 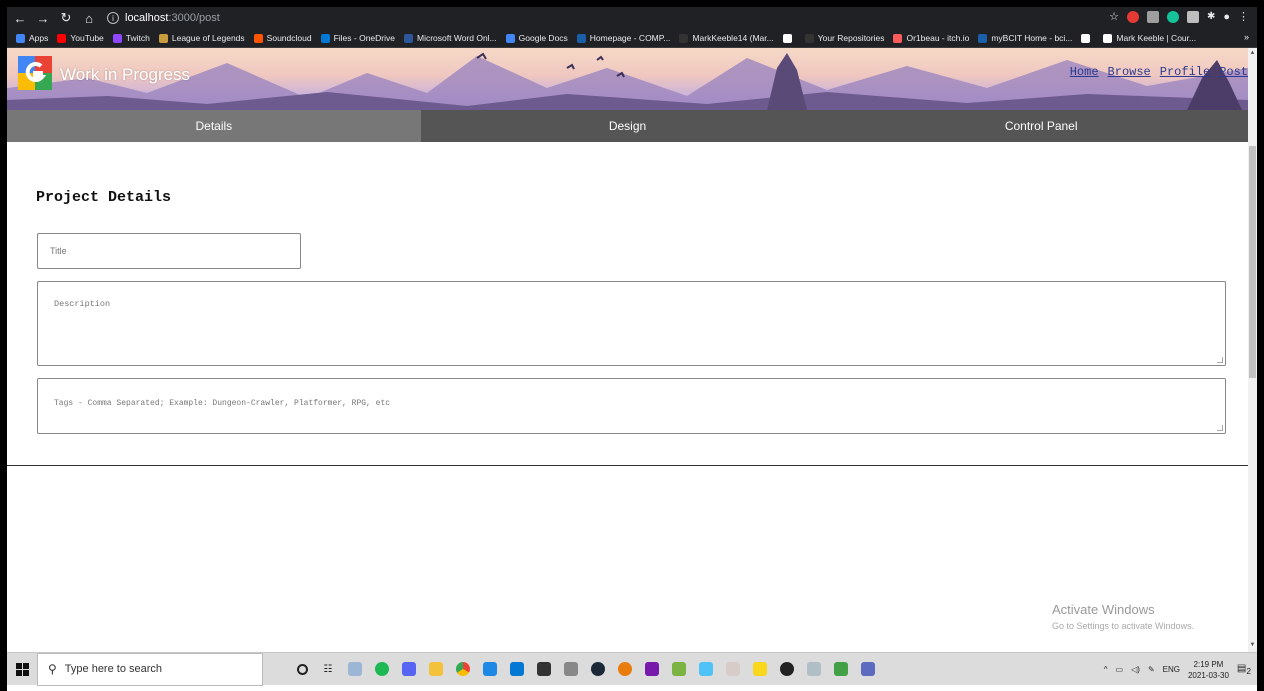 What do you see at coordinates (536, 38) in the screenshot?
I see `bookmark-item: Google Docs` at bounding box center [536, 38].